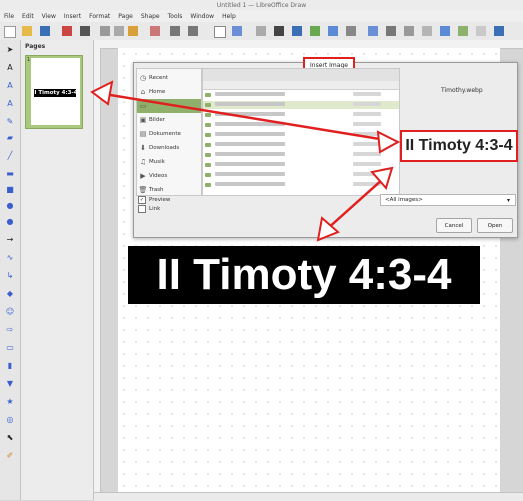  I want to click on place-label: Home, so click(157, 92).